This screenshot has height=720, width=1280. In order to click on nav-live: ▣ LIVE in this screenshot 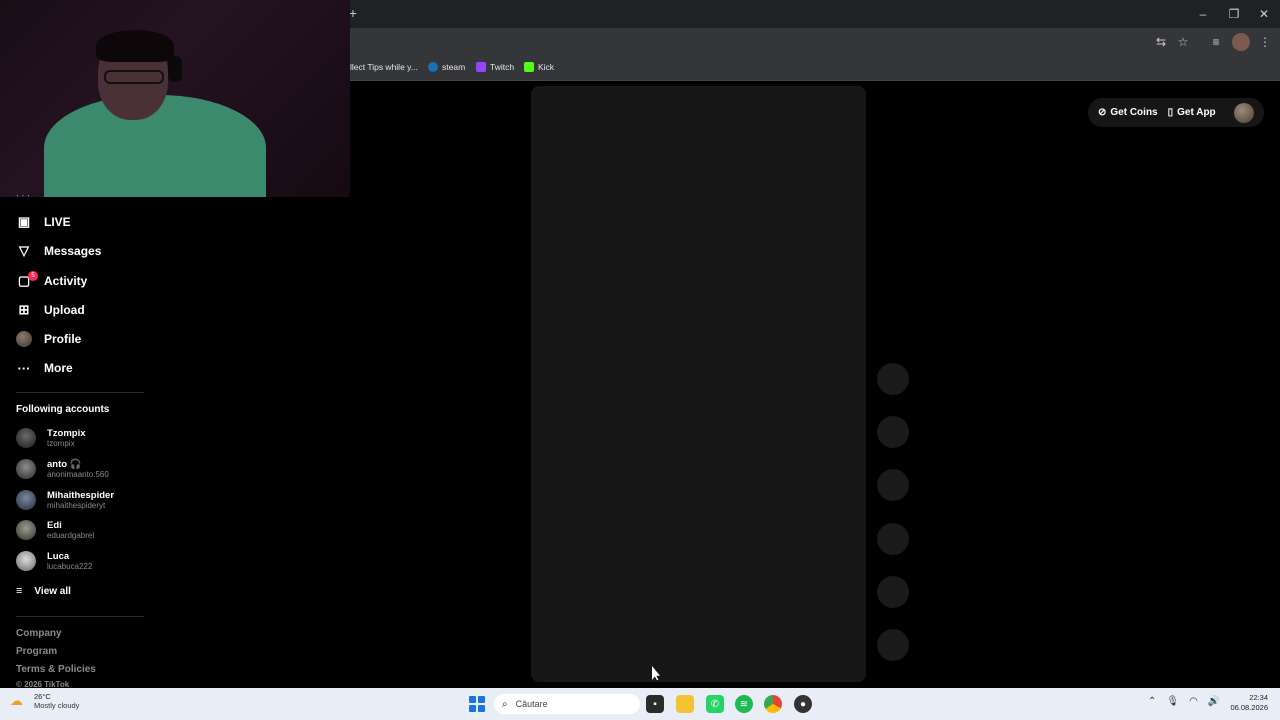, I will do `click(43, 222)`.